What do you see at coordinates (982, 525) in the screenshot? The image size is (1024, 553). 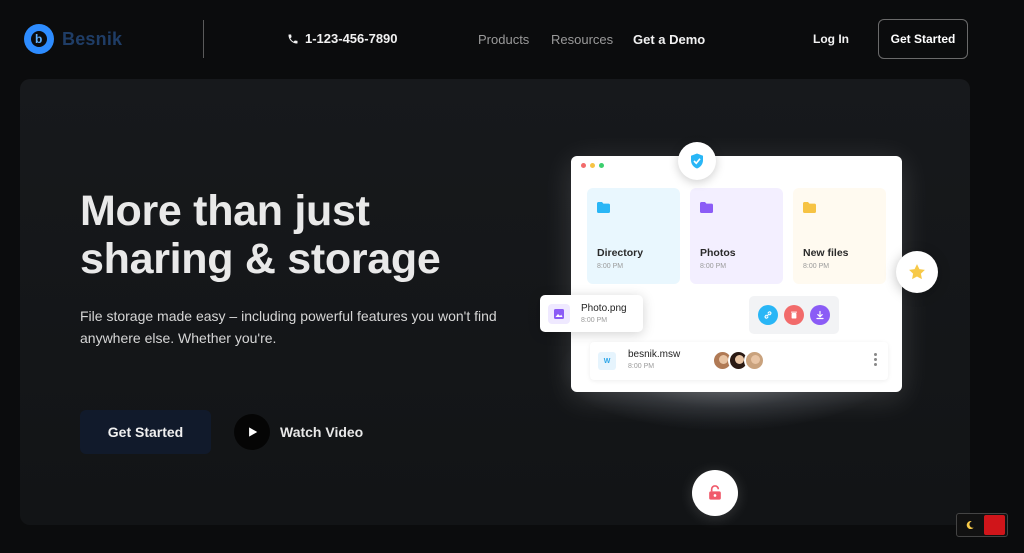 I see `theme-toggle` at bounding box center [982, 525].